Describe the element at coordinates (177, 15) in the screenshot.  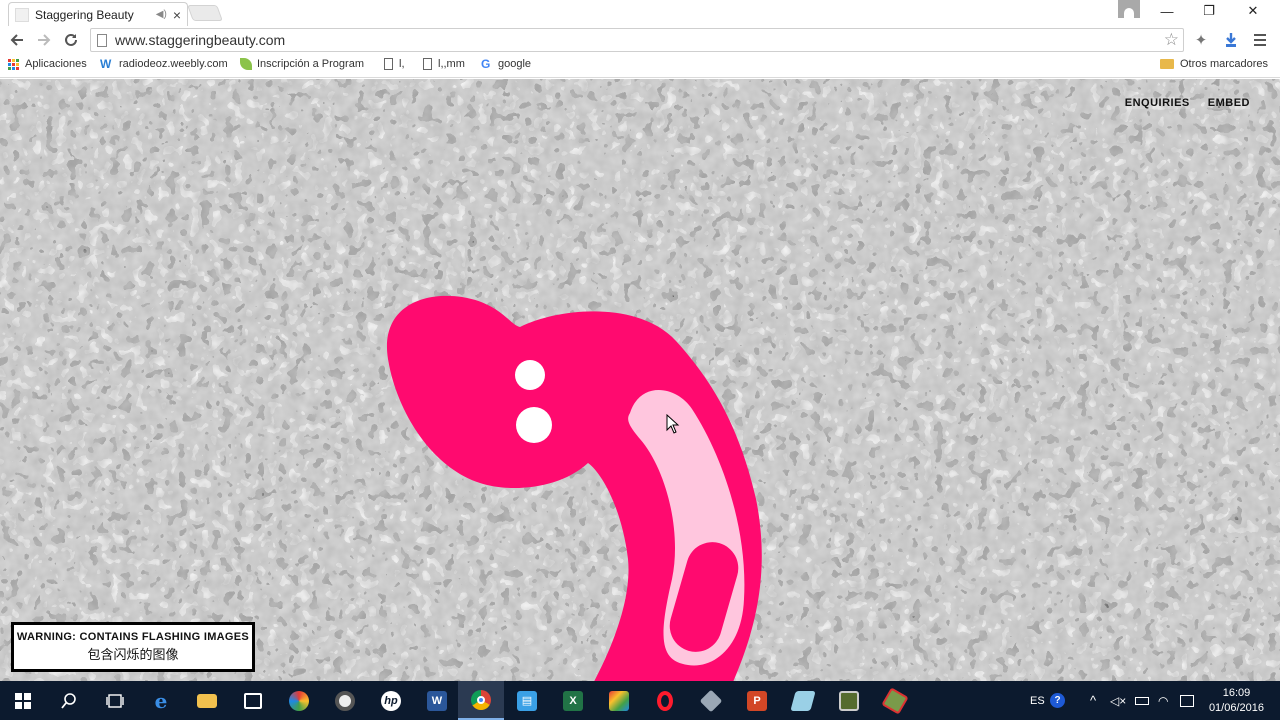
I see `tab-close-button: ×` at that location.